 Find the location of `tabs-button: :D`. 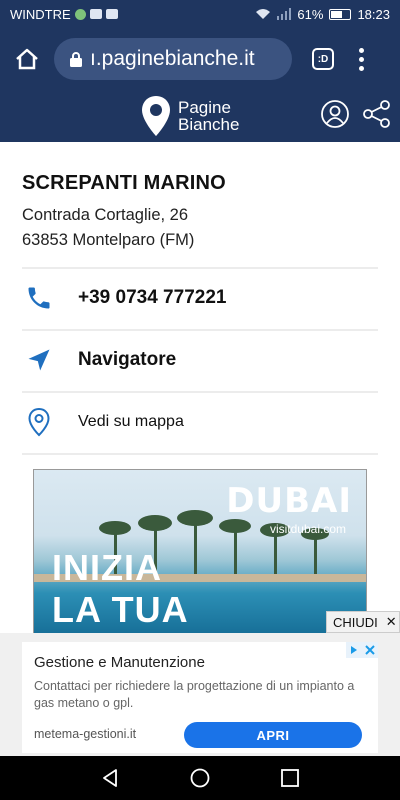

tabs-button: :D is located at coordinates (323, 59).